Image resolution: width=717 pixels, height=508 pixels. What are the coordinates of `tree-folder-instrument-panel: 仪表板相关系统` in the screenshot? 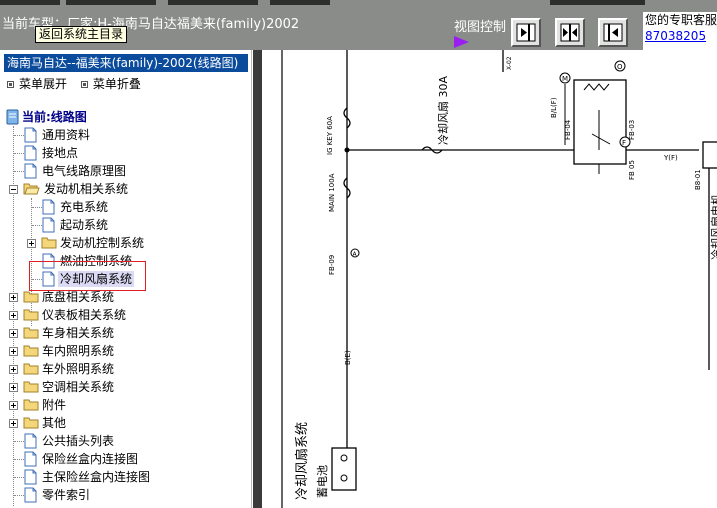 It's located at (125, 315).